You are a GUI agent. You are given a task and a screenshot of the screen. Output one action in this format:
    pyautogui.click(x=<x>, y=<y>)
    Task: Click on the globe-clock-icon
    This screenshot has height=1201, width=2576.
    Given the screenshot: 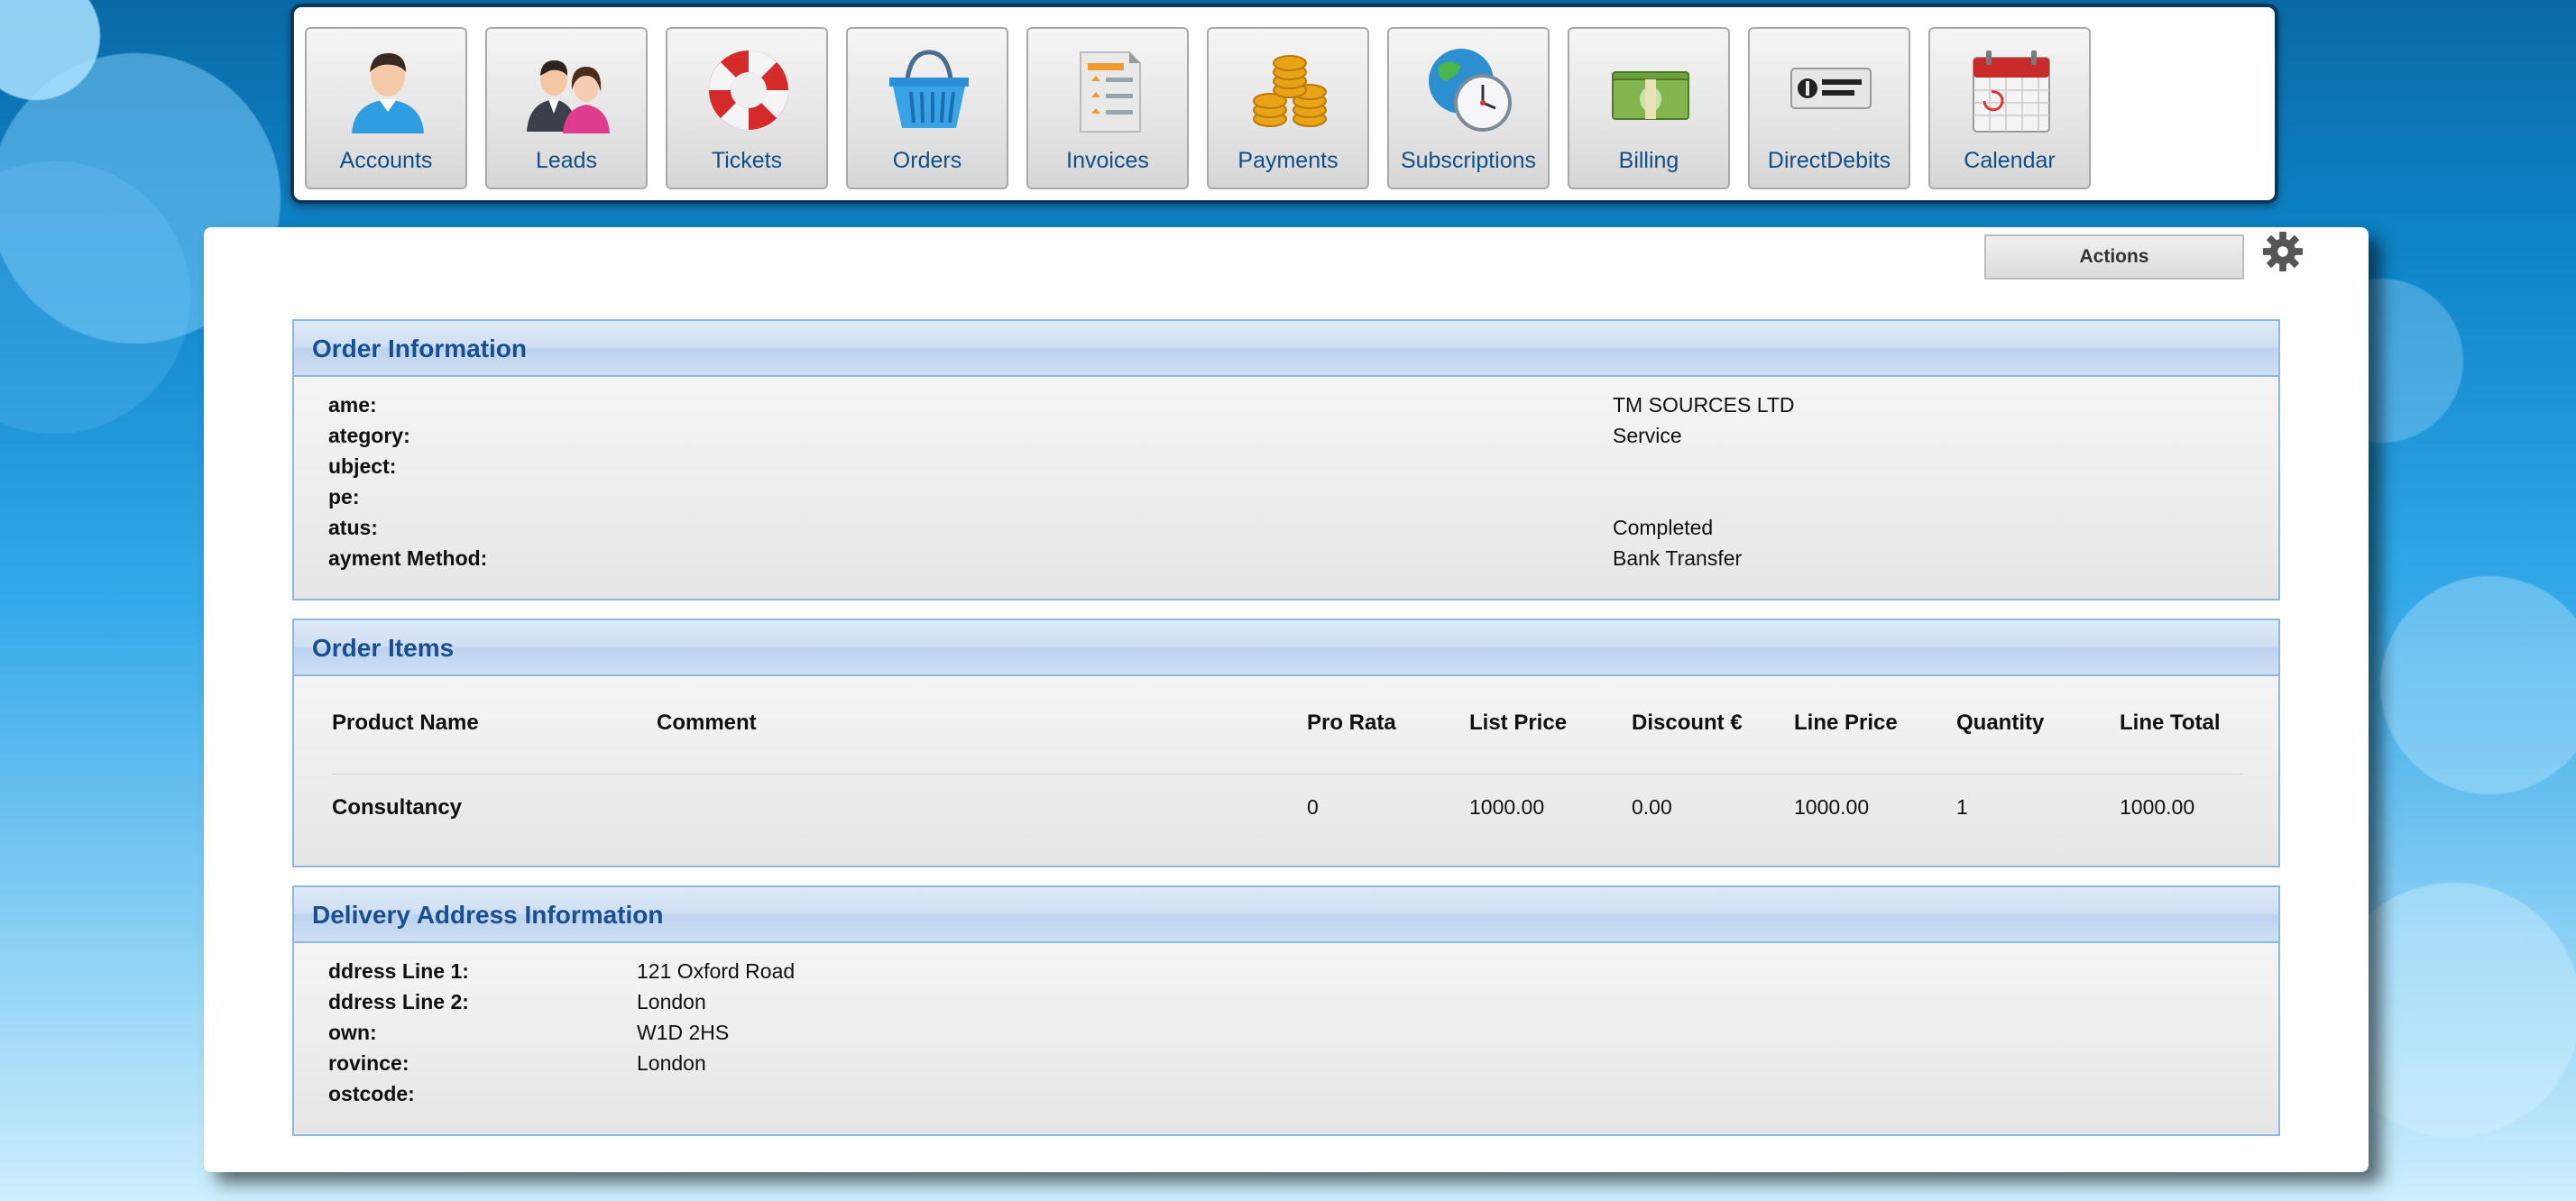 What is the action you would take?
    pyautogui.click(x=1471, y=90)
    